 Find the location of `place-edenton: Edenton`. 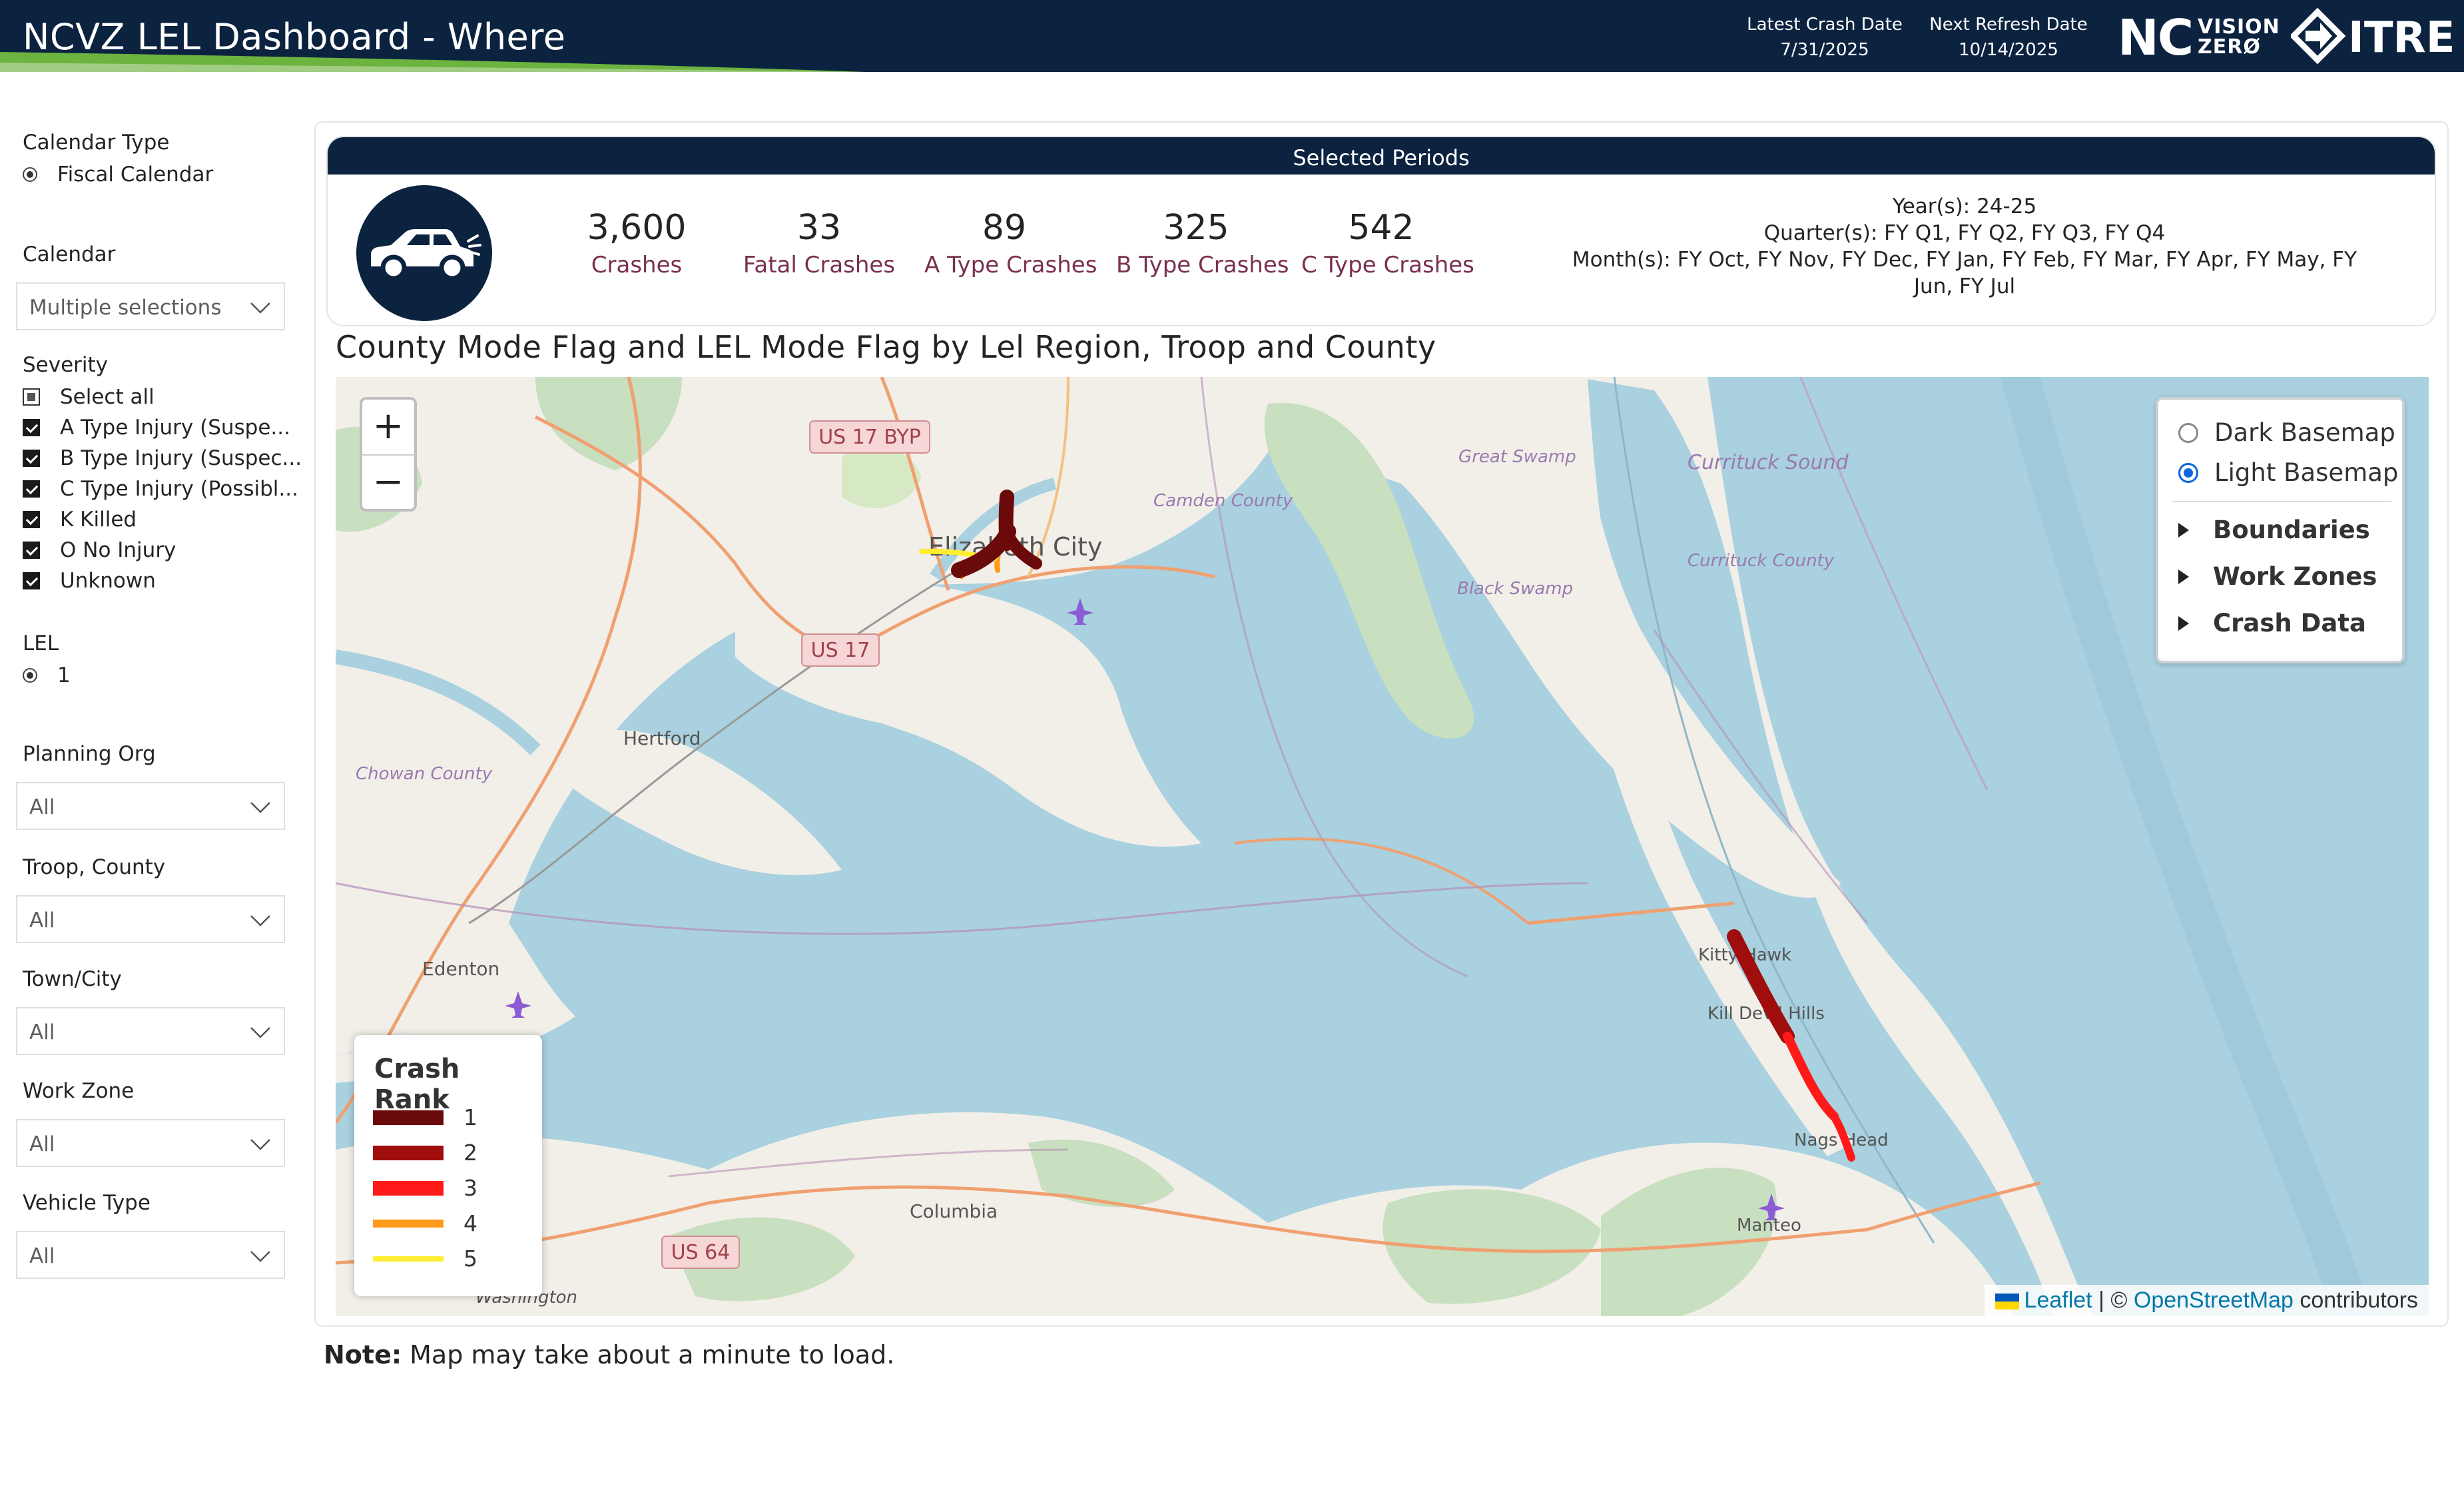

place-edenton: Edenton is located at coordinates (460, 969).